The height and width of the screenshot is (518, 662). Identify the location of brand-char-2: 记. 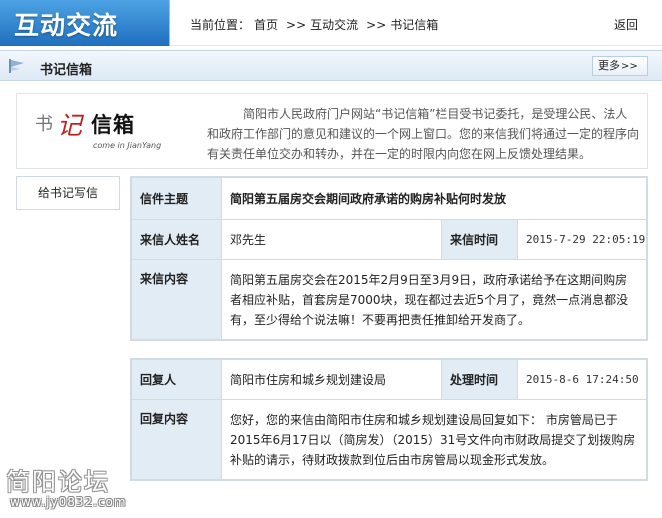
(70, 125).